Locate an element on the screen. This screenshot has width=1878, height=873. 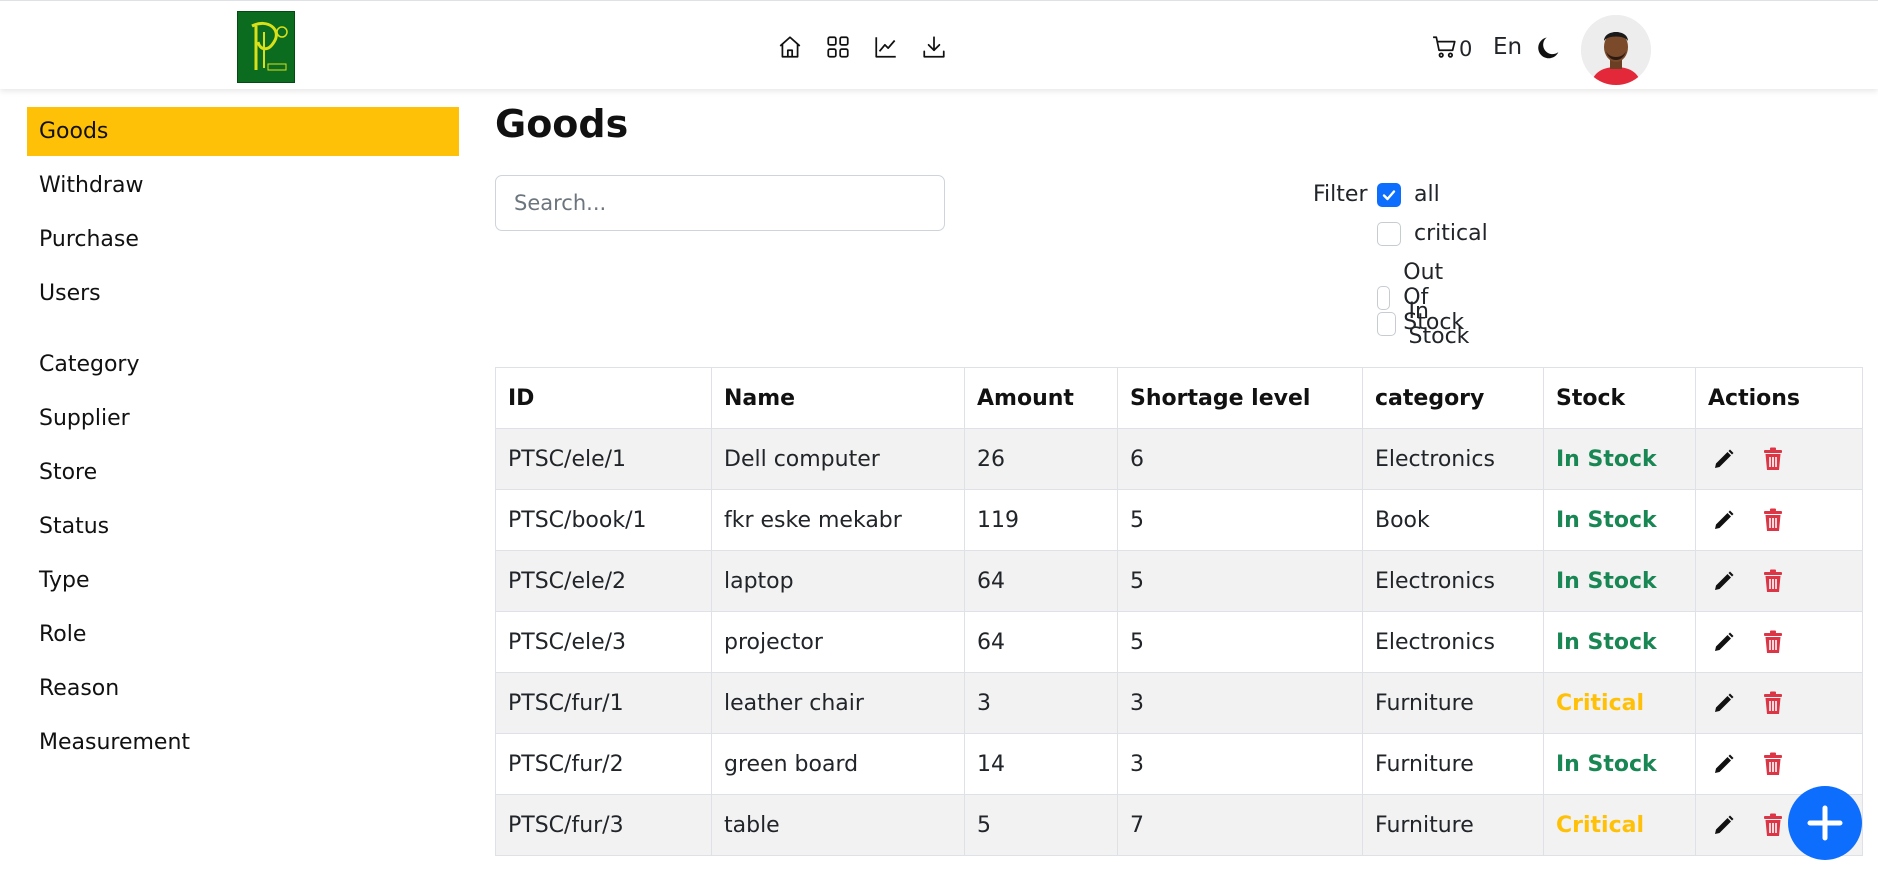
add-goods-button is located at coordinates (1825, 823).